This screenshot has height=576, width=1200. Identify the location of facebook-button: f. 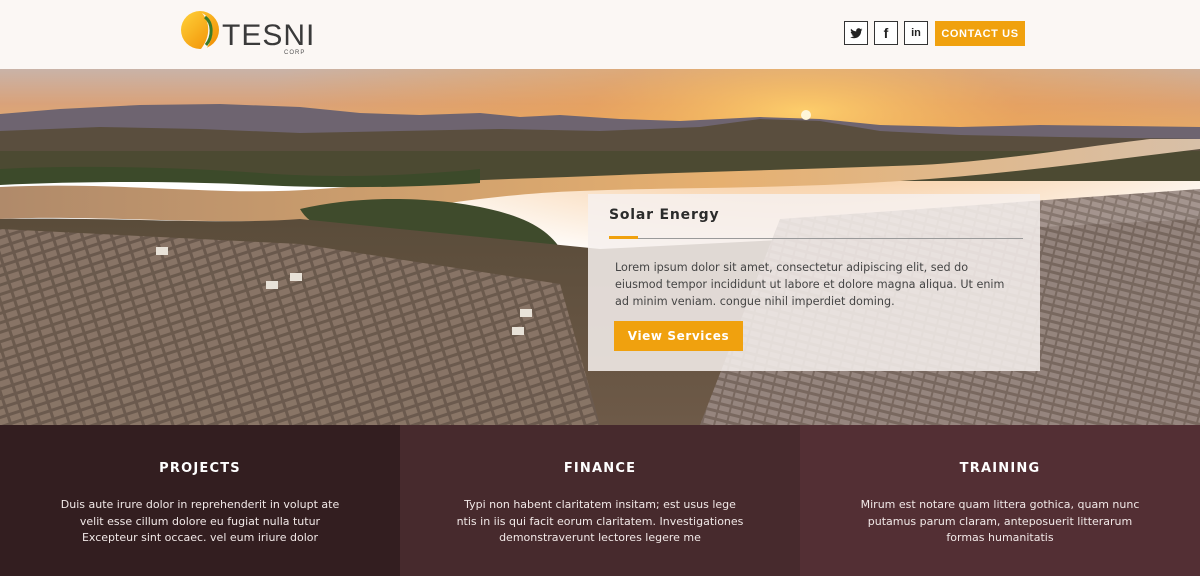
(886, 33).